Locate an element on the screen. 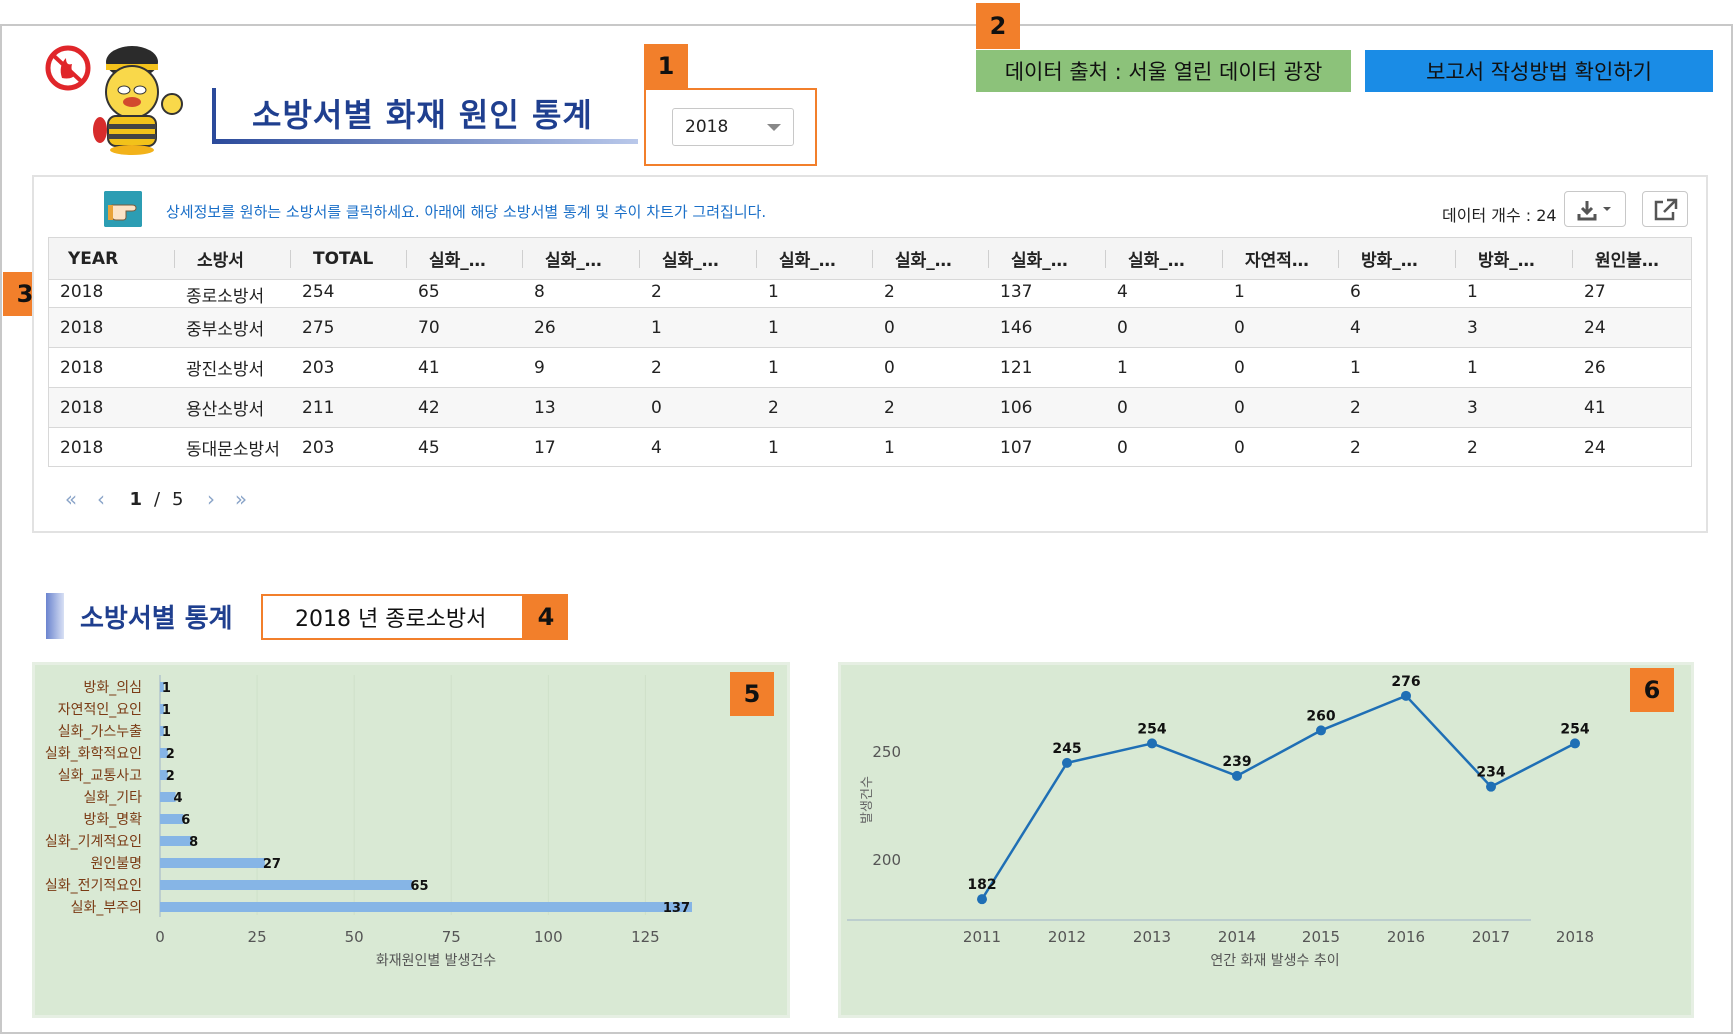 This screenshot has height=1035, width=1733. table-row: 2018 용산소방서 211 42 13 0 2 2 106 0 0 2 3 41 is located at coordinates (870, 407).